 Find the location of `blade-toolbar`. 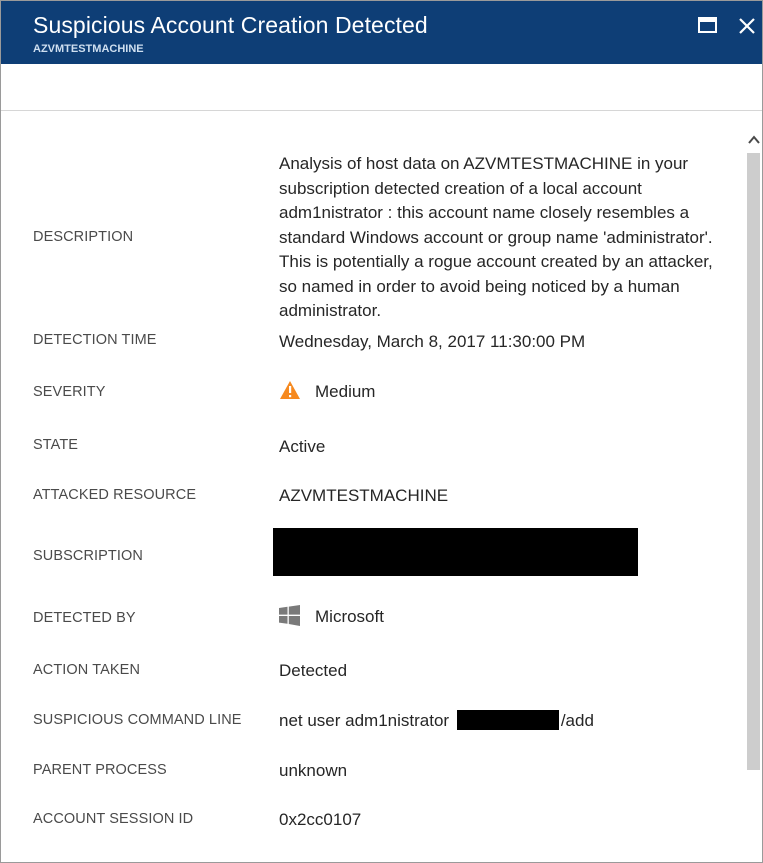

blade-toolbar is located at coordinates (381, 87).